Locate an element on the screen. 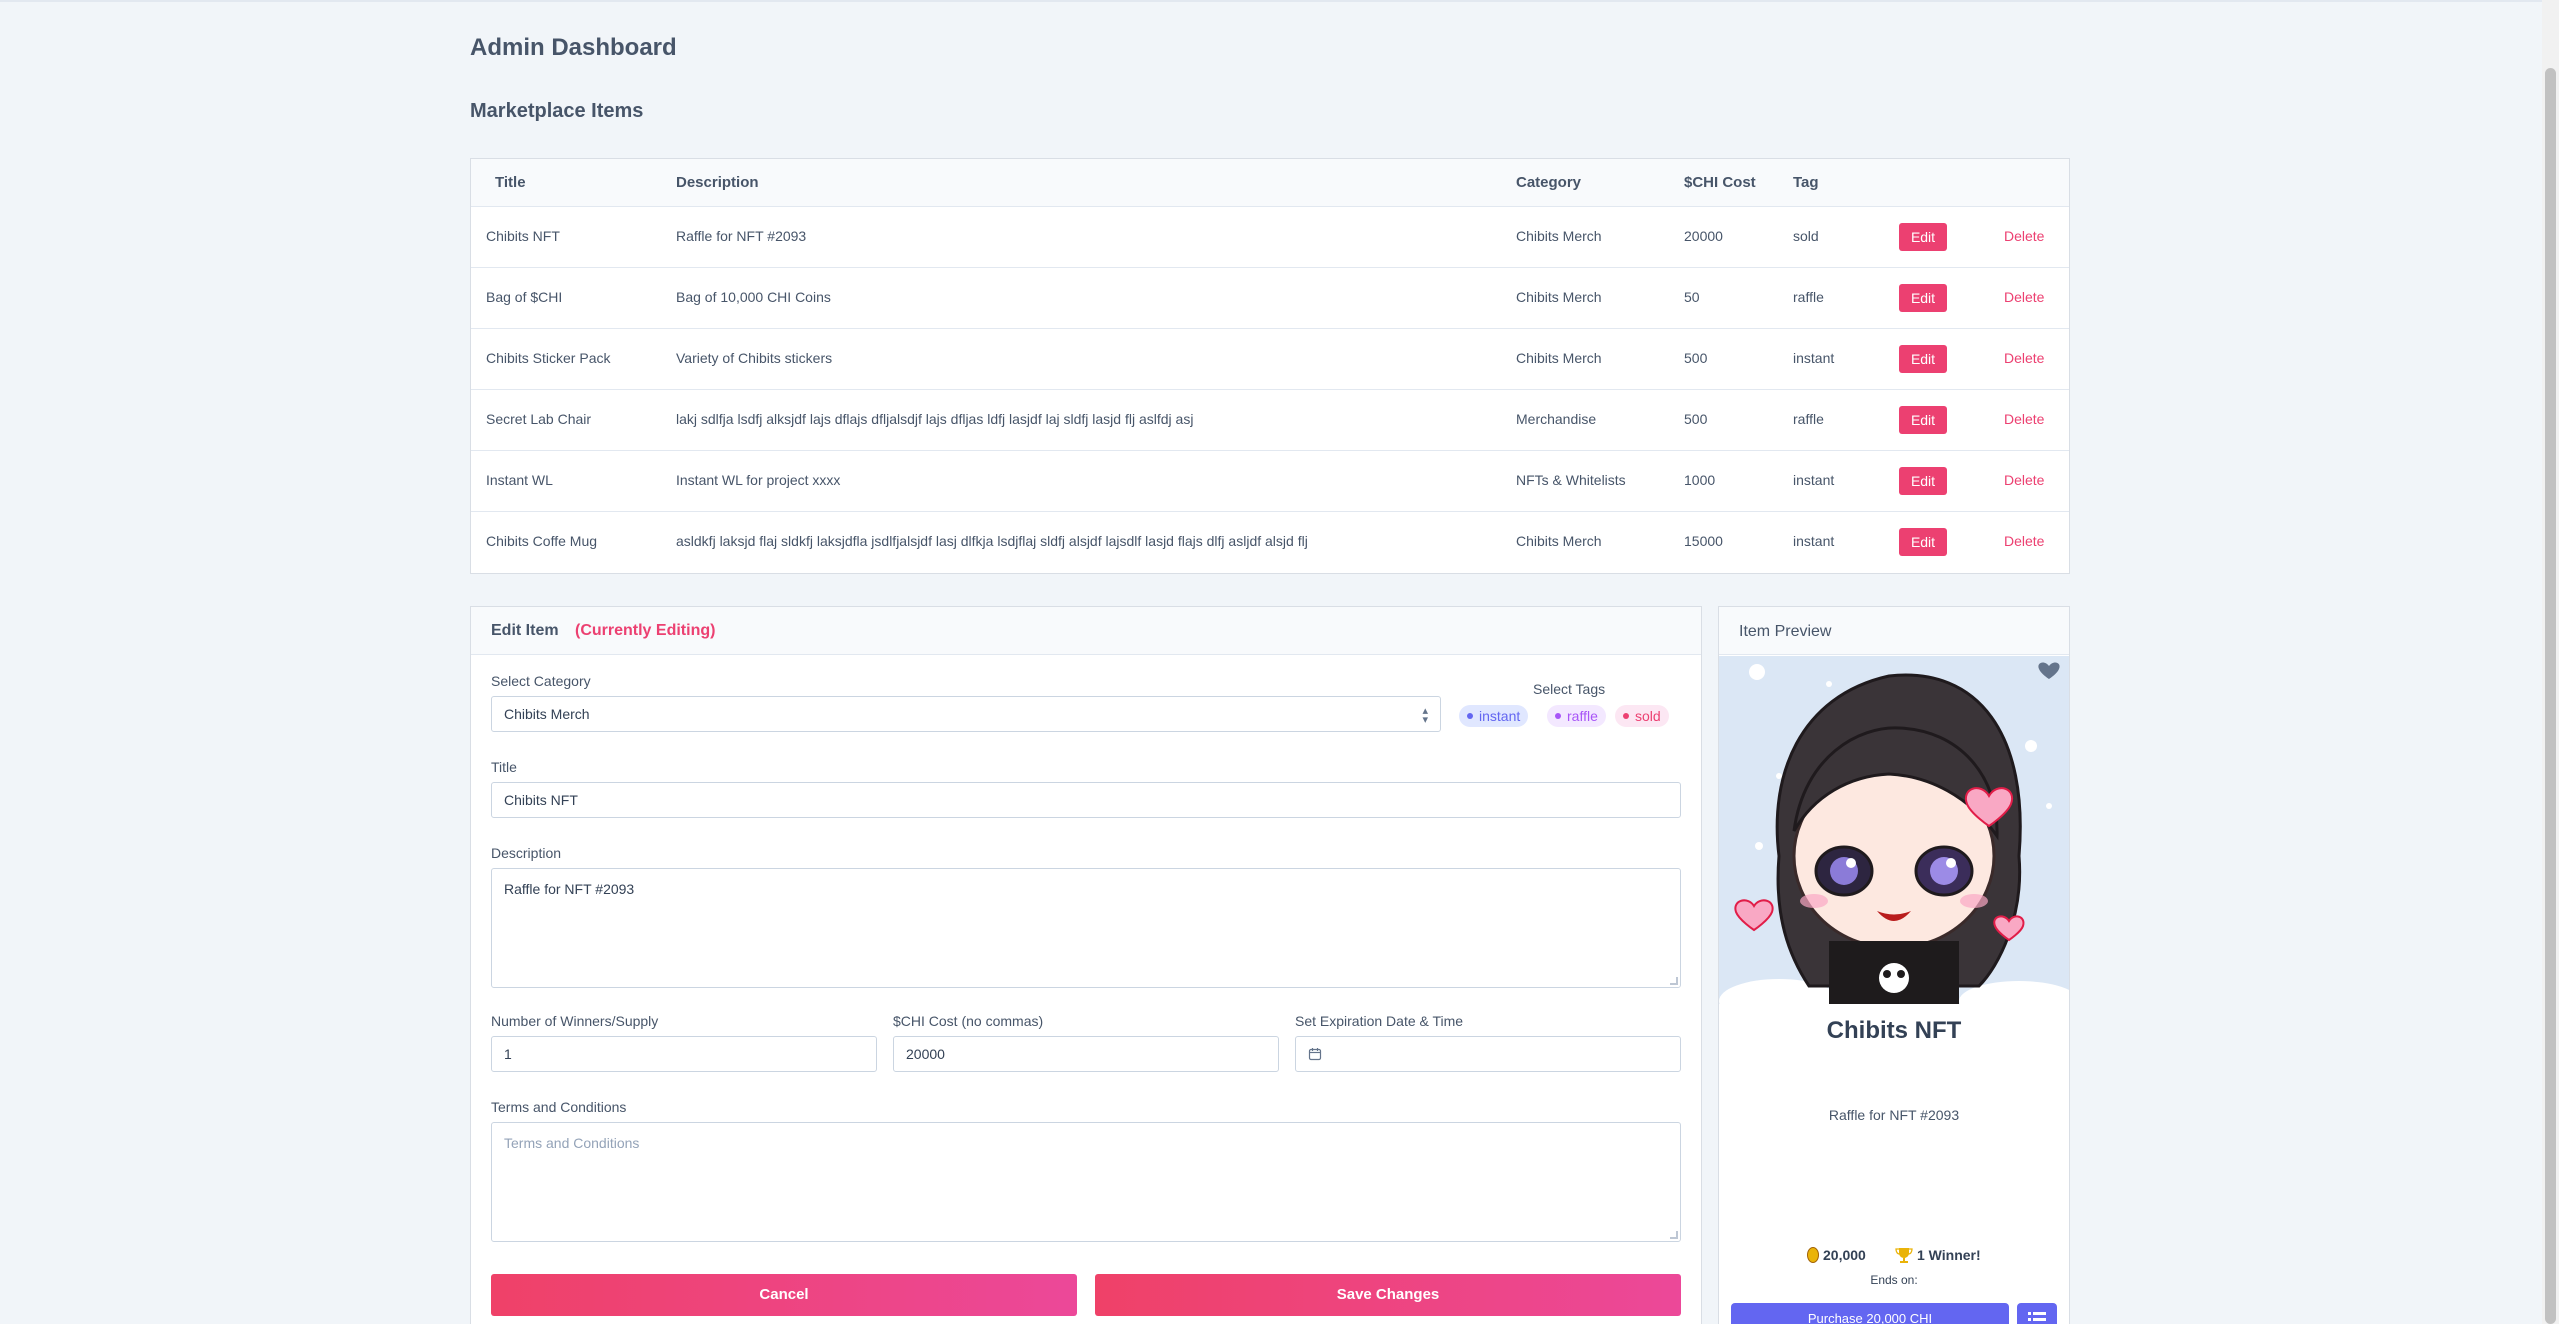  tag-label: sold is located at coordinates (1648, 716).